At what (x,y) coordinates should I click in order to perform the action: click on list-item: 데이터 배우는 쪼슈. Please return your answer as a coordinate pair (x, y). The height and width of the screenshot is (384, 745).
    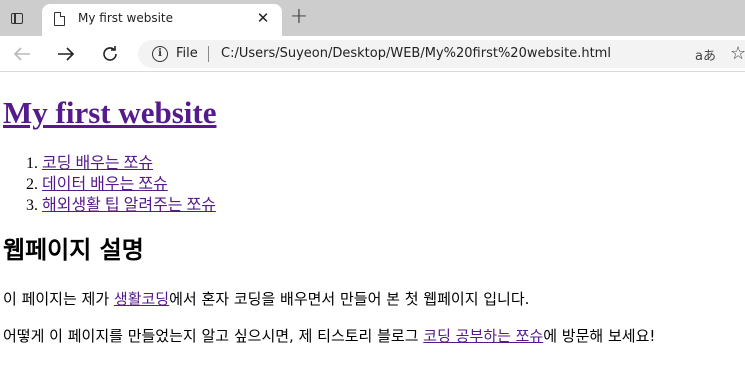
    Looking at the image, I should click on (129, 184).